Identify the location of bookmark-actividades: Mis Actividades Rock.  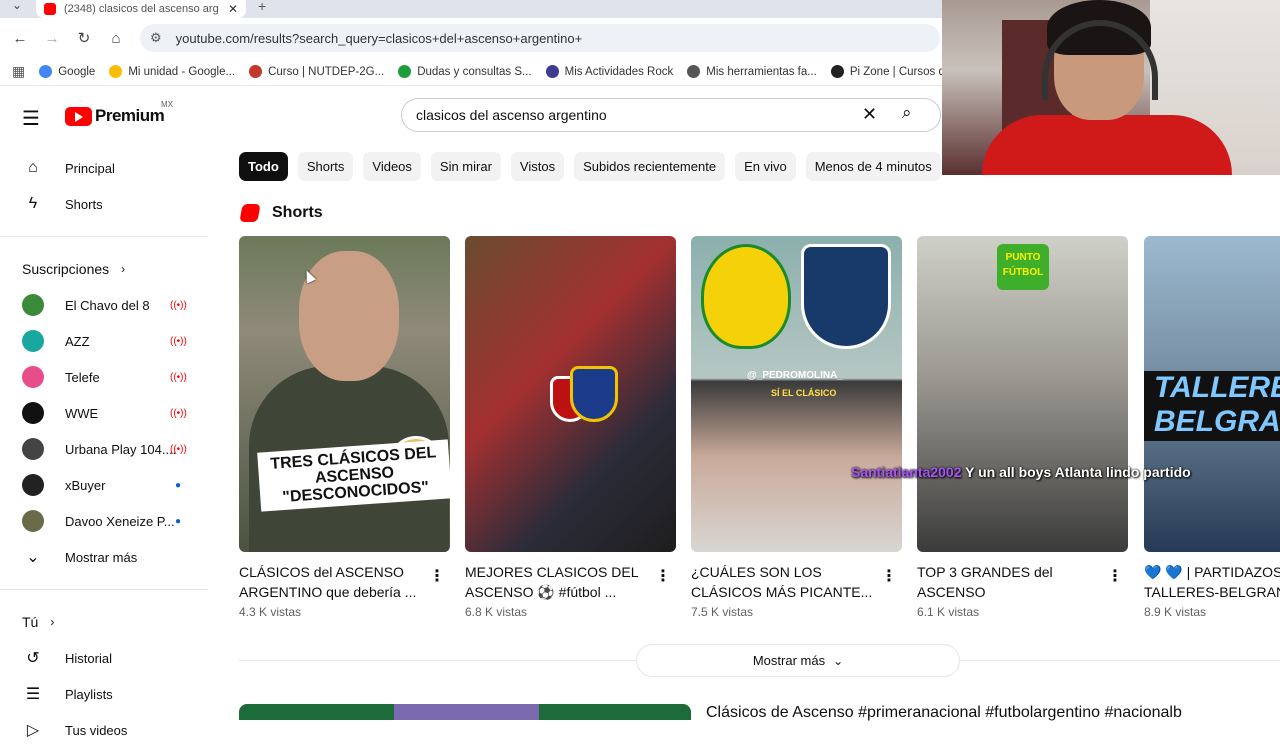
(609, 71).